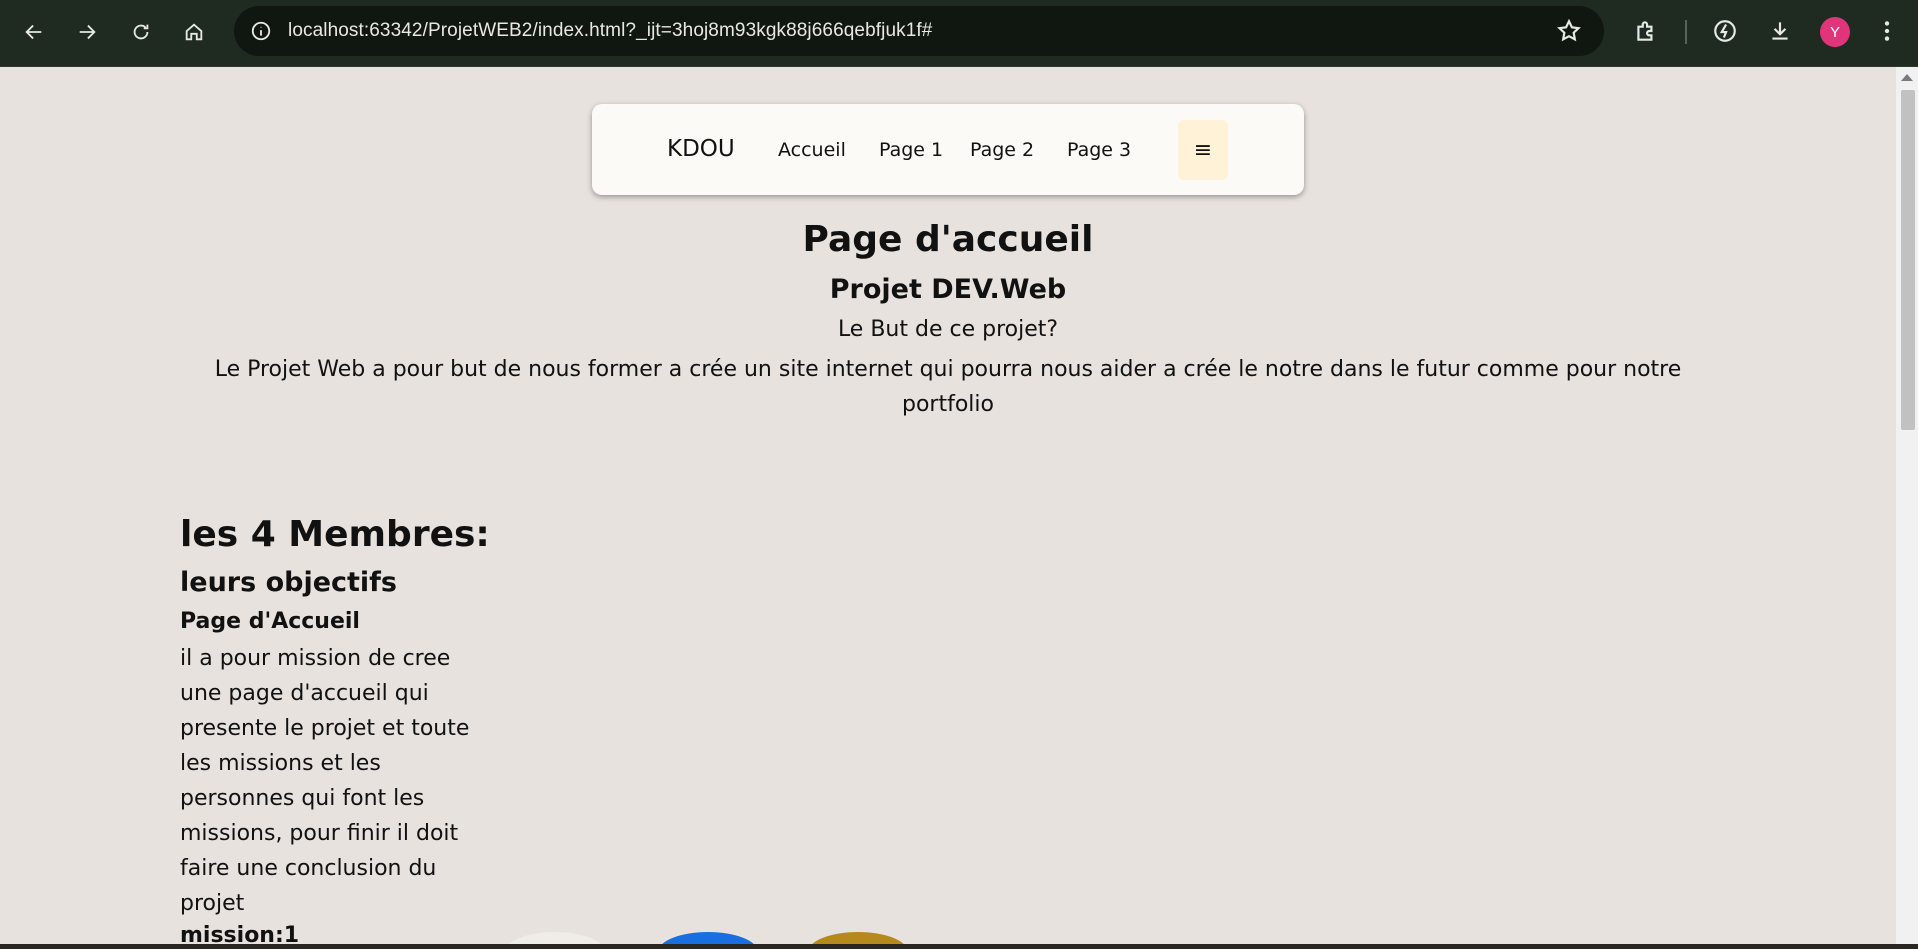 The image size is (1918, 949). What do you see at coordinates (812, 150) in the screenshot?
I see `nav-link-accueil: Accueil` at bounding box center [812, 150].